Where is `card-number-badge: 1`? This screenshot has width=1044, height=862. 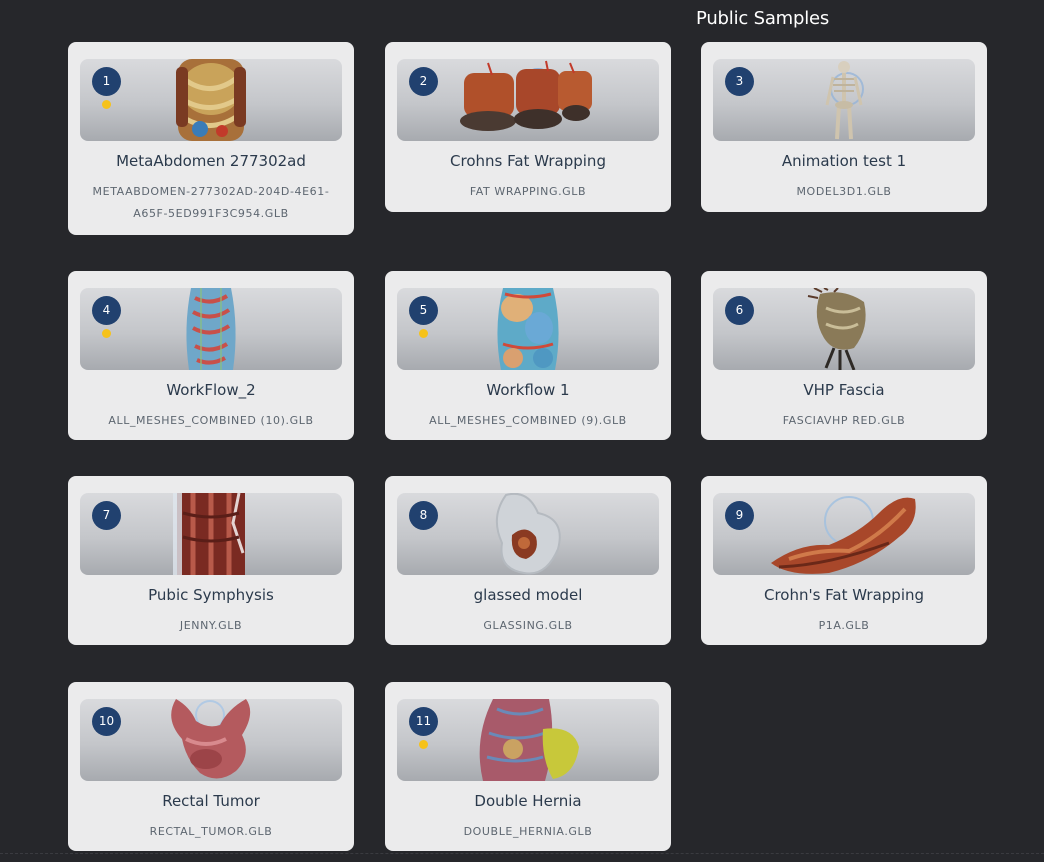 card-number-badge: 1 is located at coordinates (106, 81).